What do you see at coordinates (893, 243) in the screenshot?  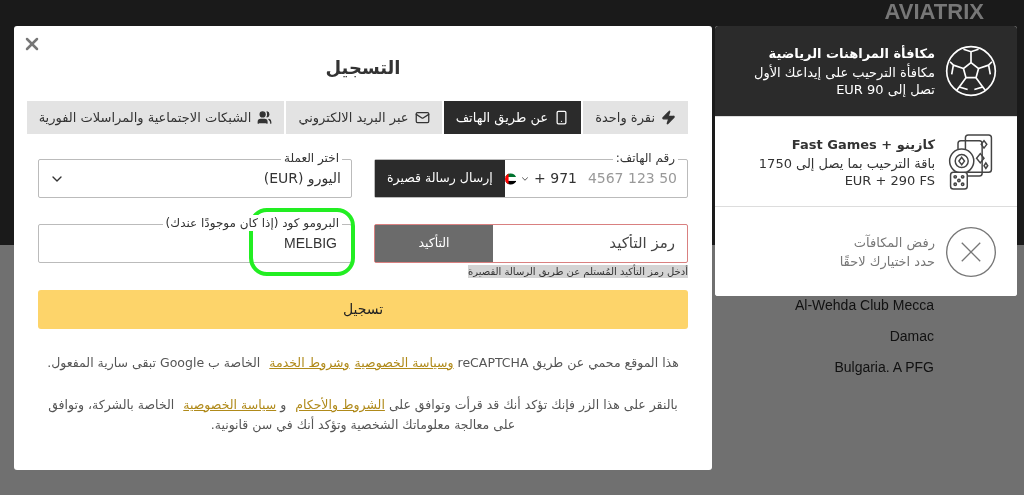 I see `bonus-title: رفض المكافآت` at bounding box center [893, 243].